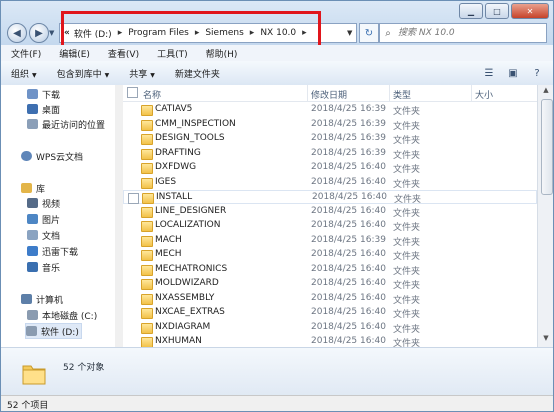 The width and height of the screenshot is (554, 412). I want to click on nav-item-recent-places: 最近访问的位置, so click(66, 124).